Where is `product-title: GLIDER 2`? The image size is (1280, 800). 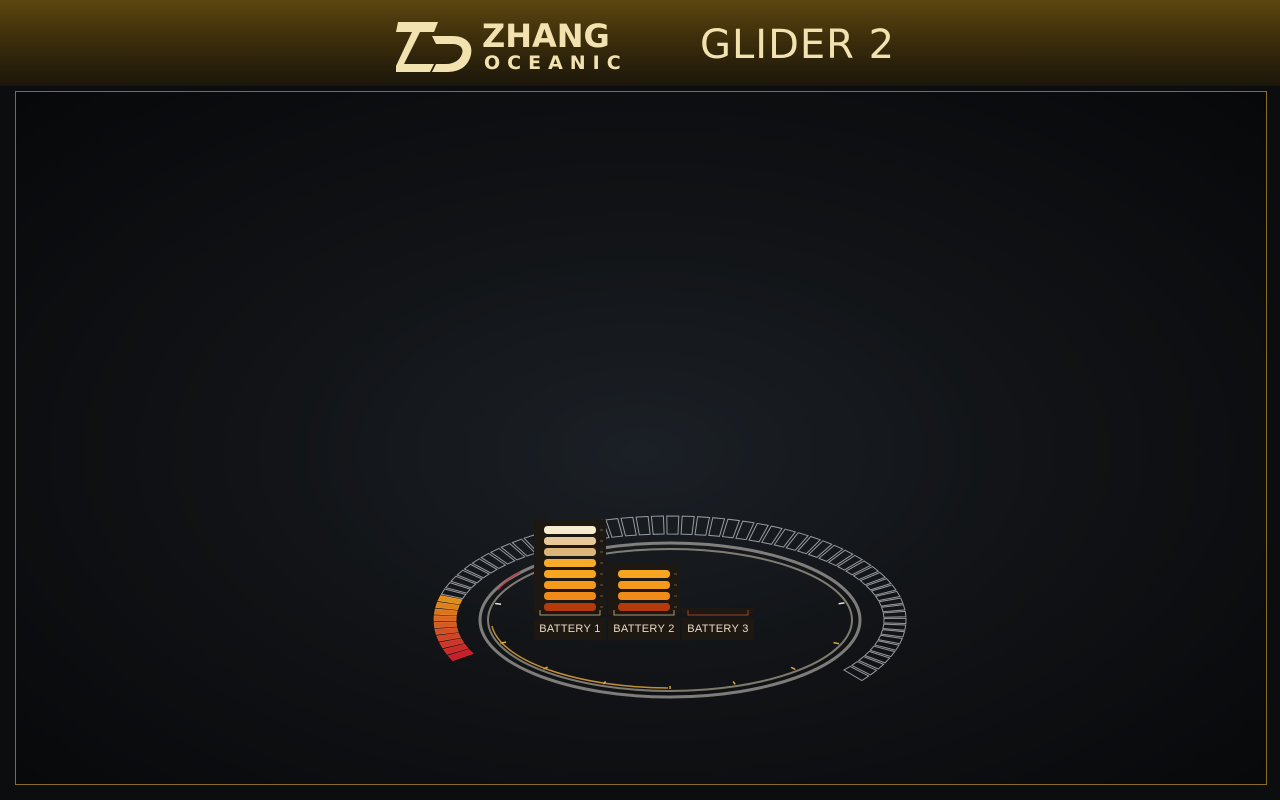 product-title: GLIDER 2 is located at coordinates (798, 45).